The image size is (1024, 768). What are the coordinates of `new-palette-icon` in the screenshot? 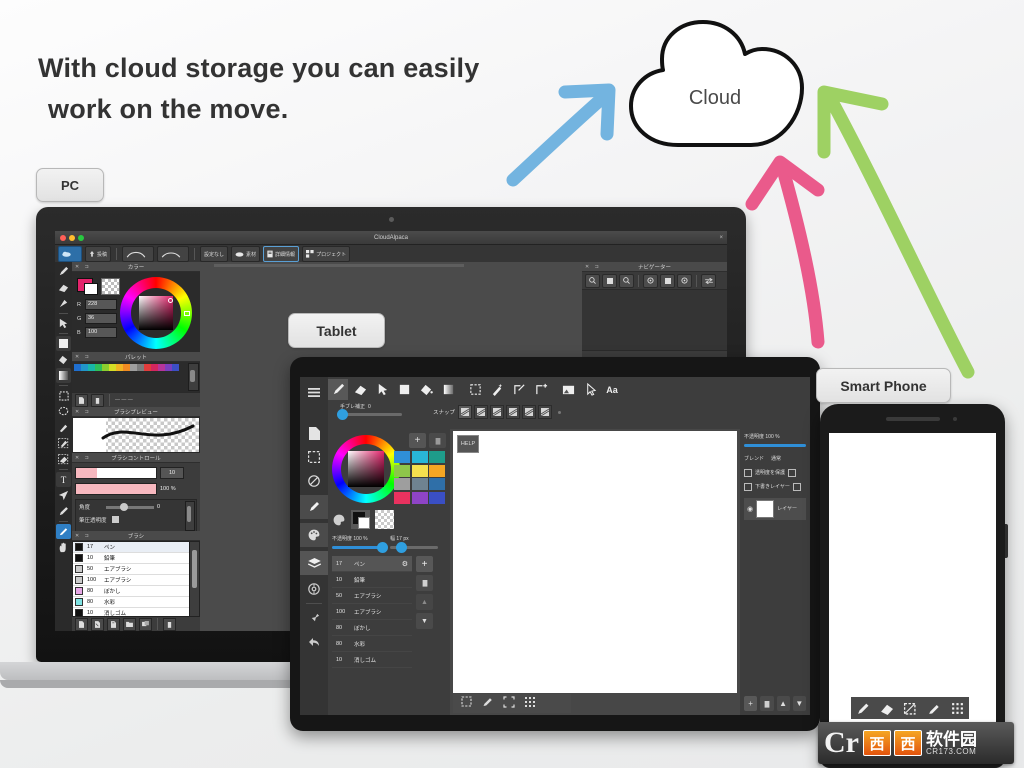 It's located at (81, 400).